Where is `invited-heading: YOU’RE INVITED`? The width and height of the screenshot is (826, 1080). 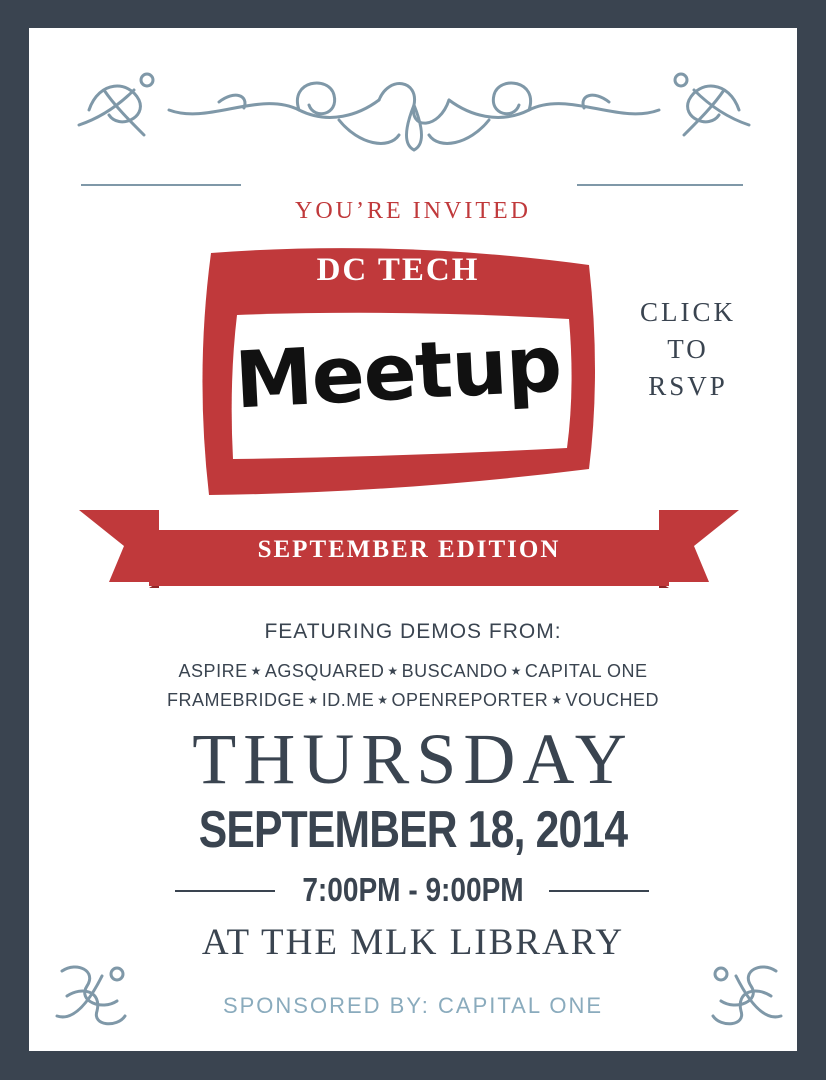 invited-heading: YOU’RE INVITED is located at coordinates (413, 211).